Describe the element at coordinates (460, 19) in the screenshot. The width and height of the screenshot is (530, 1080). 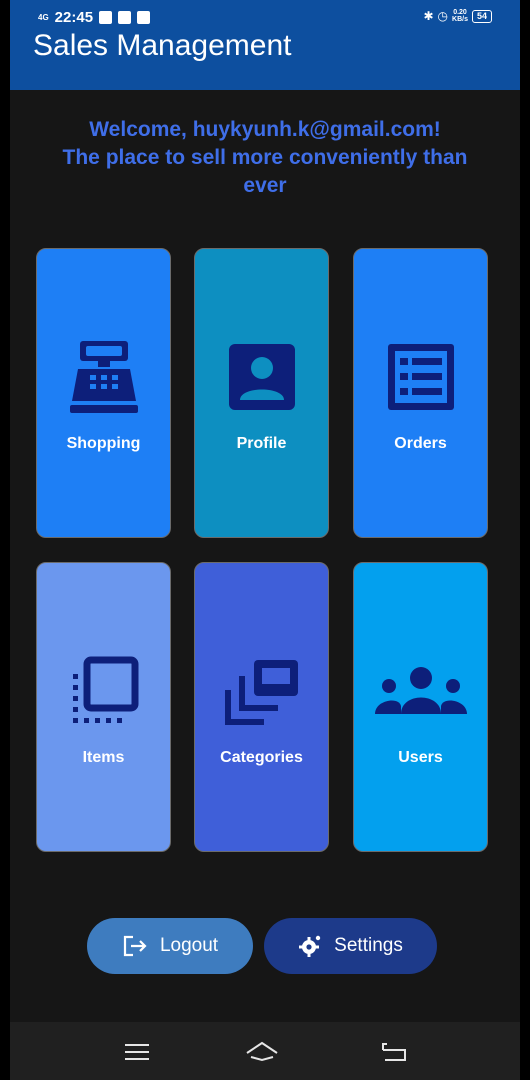
I see `network-speed-unit: KB/s` at that location.